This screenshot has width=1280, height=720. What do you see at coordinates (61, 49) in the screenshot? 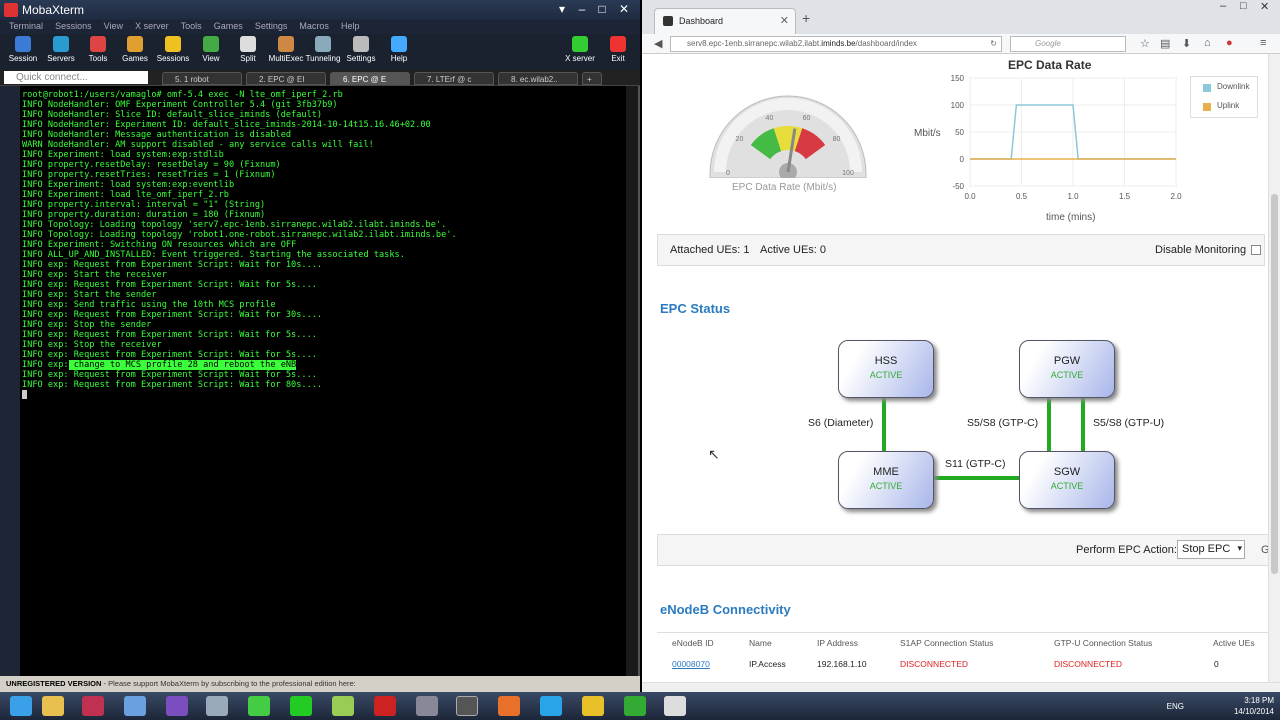
I see `toolbar-servers-button: Servers` at bounding box center [61, 49].